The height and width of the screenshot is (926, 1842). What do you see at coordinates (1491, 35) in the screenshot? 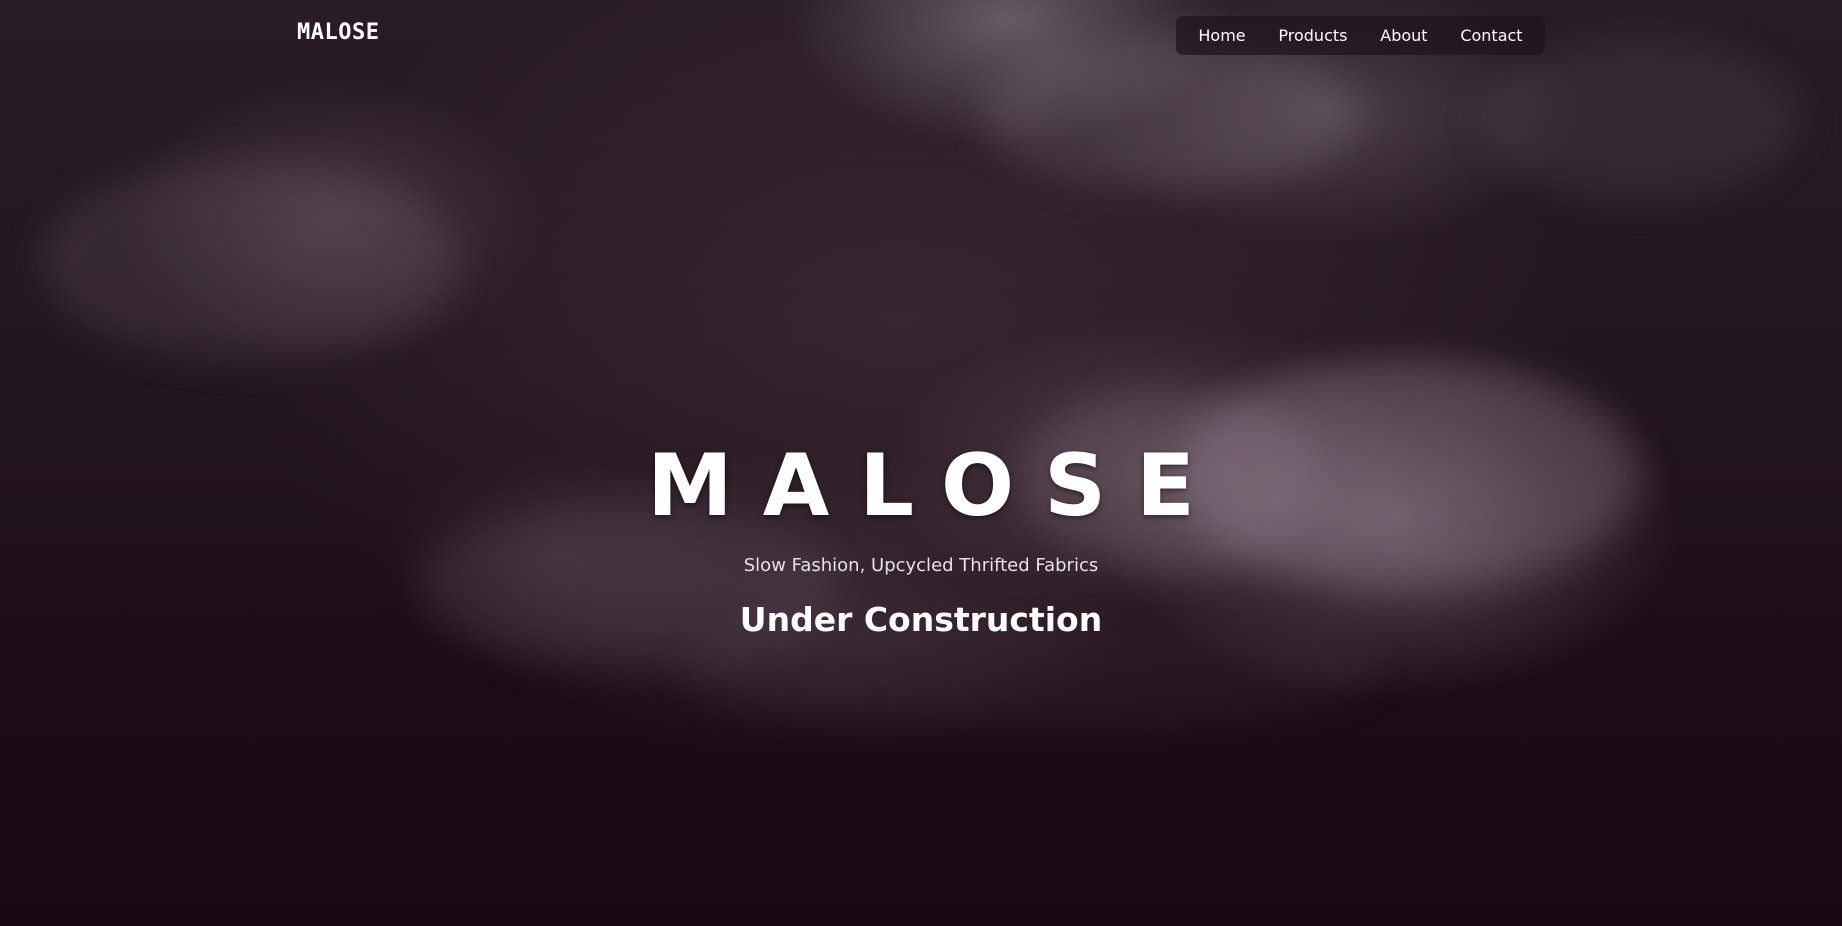
I see `nav-contact-link: Contact` at bounding box center [1491, 35].